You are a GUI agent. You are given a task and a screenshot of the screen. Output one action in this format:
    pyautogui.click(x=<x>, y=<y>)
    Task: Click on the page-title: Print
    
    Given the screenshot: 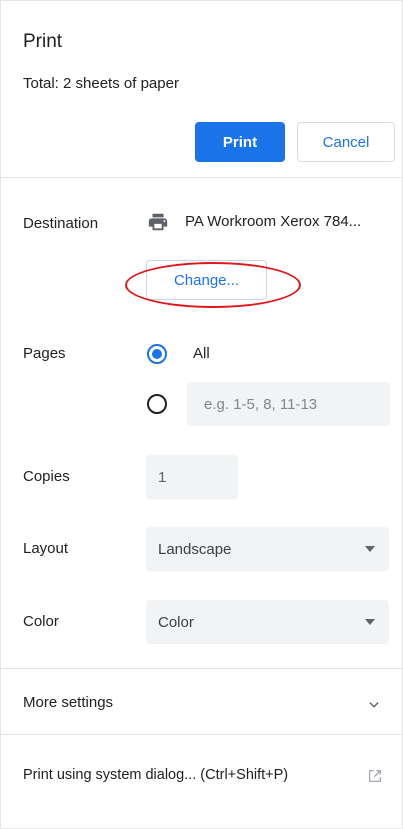 What is the action you would take?
    pyautogui.click(x=43, y=41)
    